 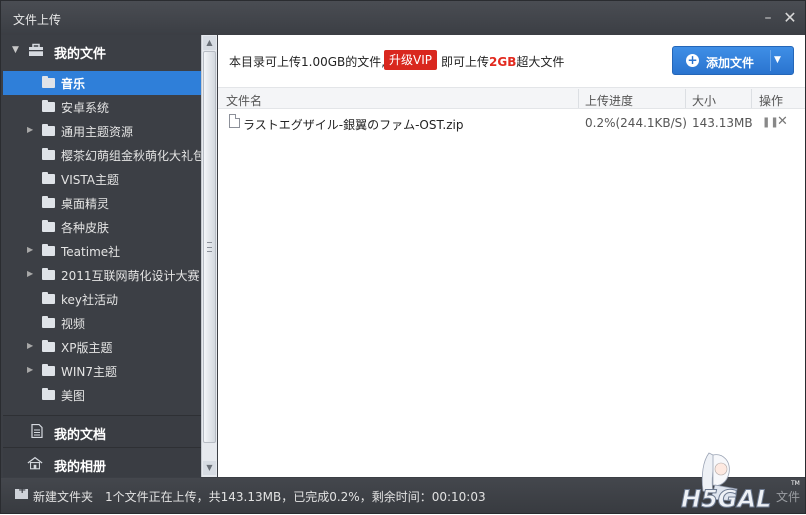 What do you see at coordinates (73, 84) in the screenshot?
I see `folder-label: 音乐` at bounding box center [73, 84].